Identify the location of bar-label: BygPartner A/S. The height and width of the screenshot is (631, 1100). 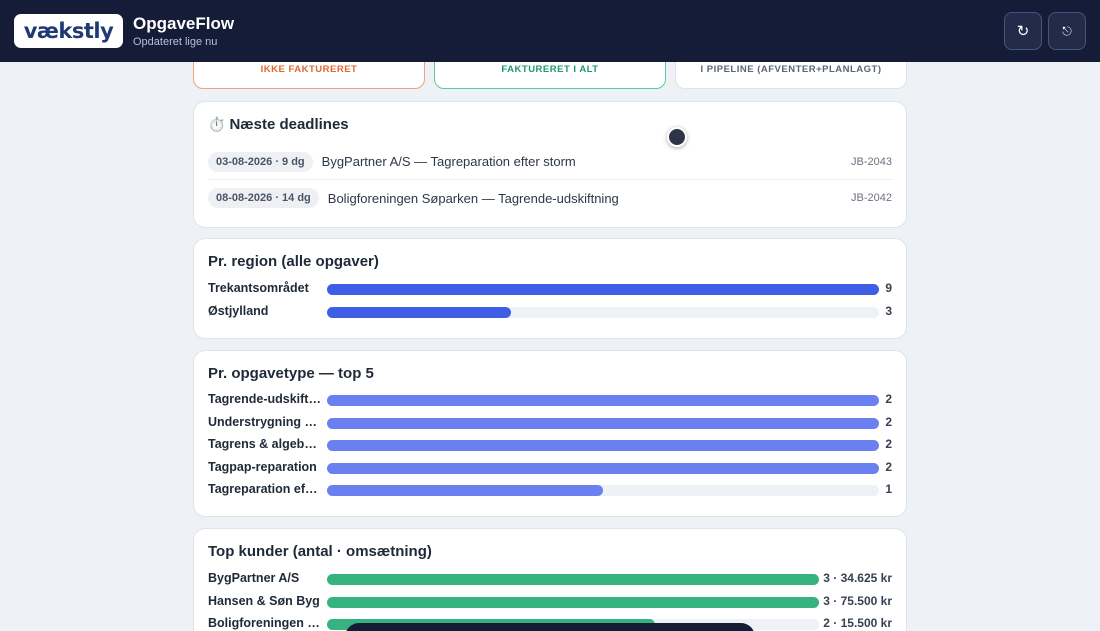
(254, 578).